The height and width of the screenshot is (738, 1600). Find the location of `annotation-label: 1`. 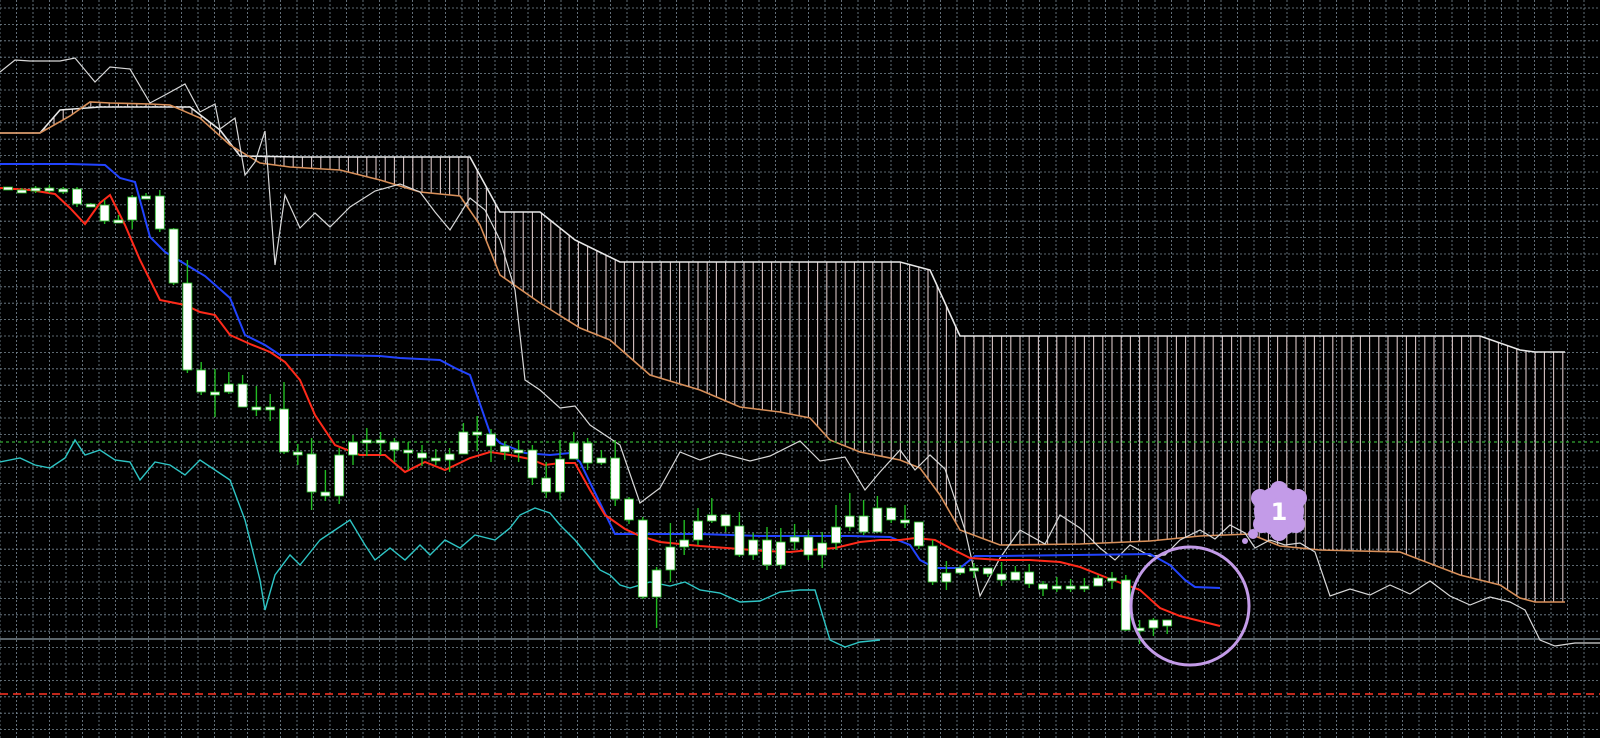

annotation-label: 1 is located at coordinates (1279, 512).